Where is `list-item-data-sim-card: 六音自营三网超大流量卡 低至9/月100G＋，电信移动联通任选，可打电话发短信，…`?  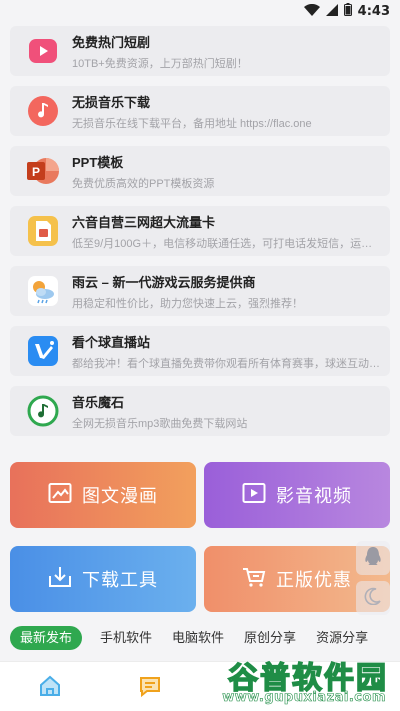 list-item-data-sim-card: 六音自营三网超大流量卡 低至9/月100G＋，电信移动联通任选，可打电话发短信，… is located at coordinates (200, 231).